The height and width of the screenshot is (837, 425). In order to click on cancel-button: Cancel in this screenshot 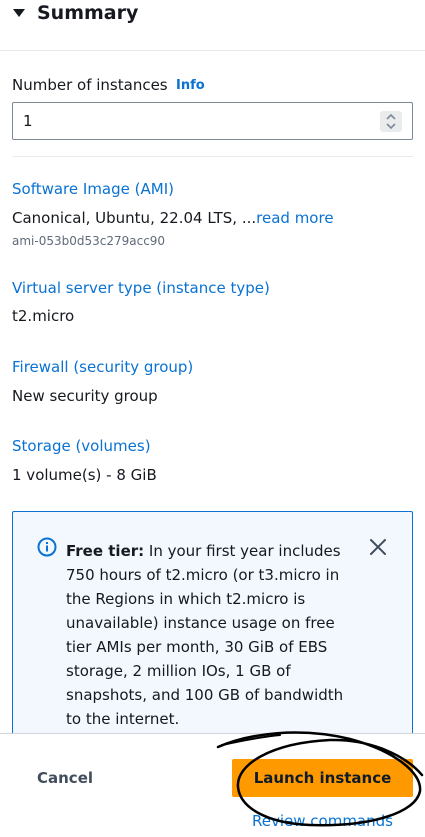, I will do `click(65, 778)`.